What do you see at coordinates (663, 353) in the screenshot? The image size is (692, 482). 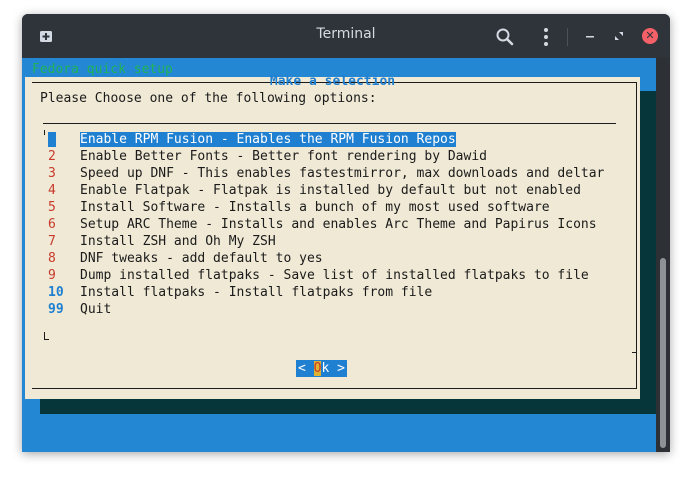 I see `scrollbar-thumb` at bounding box center [663, 353].